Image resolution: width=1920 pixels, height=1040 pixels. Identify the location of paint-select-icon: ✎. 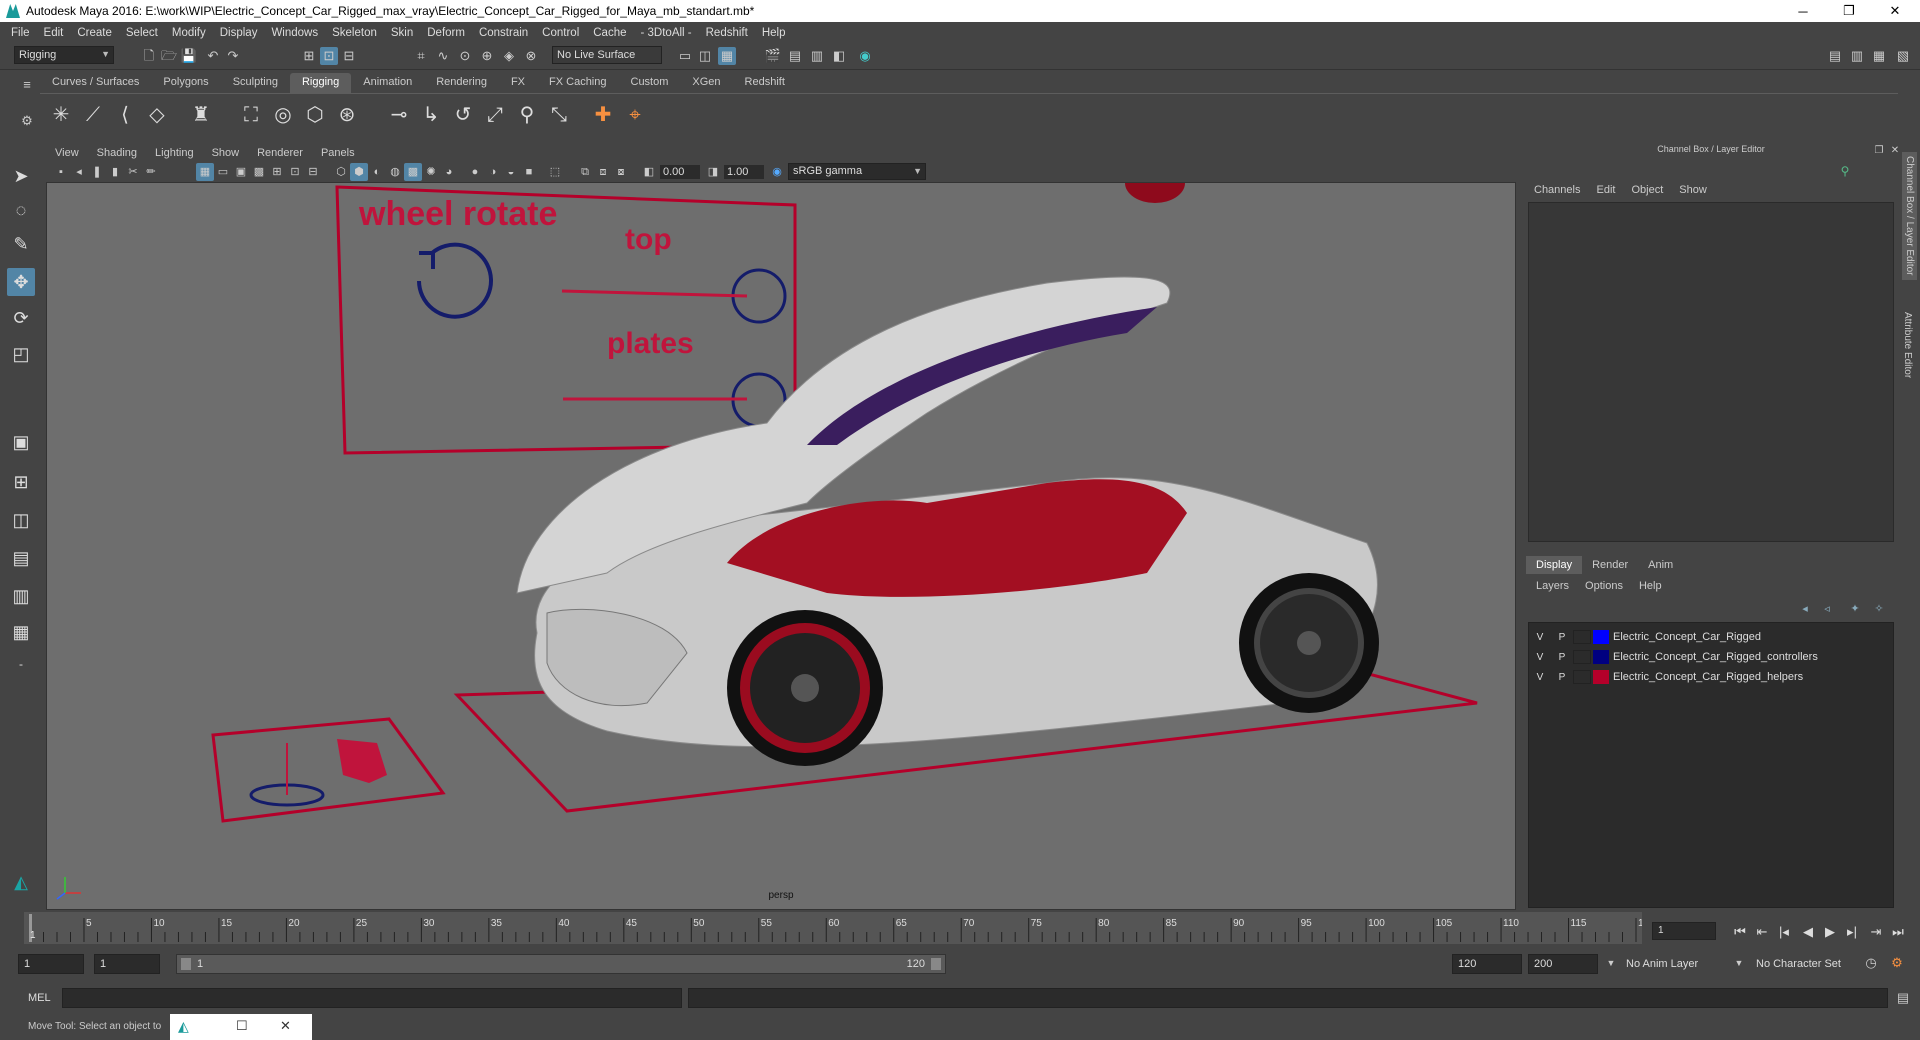
(21, 244).